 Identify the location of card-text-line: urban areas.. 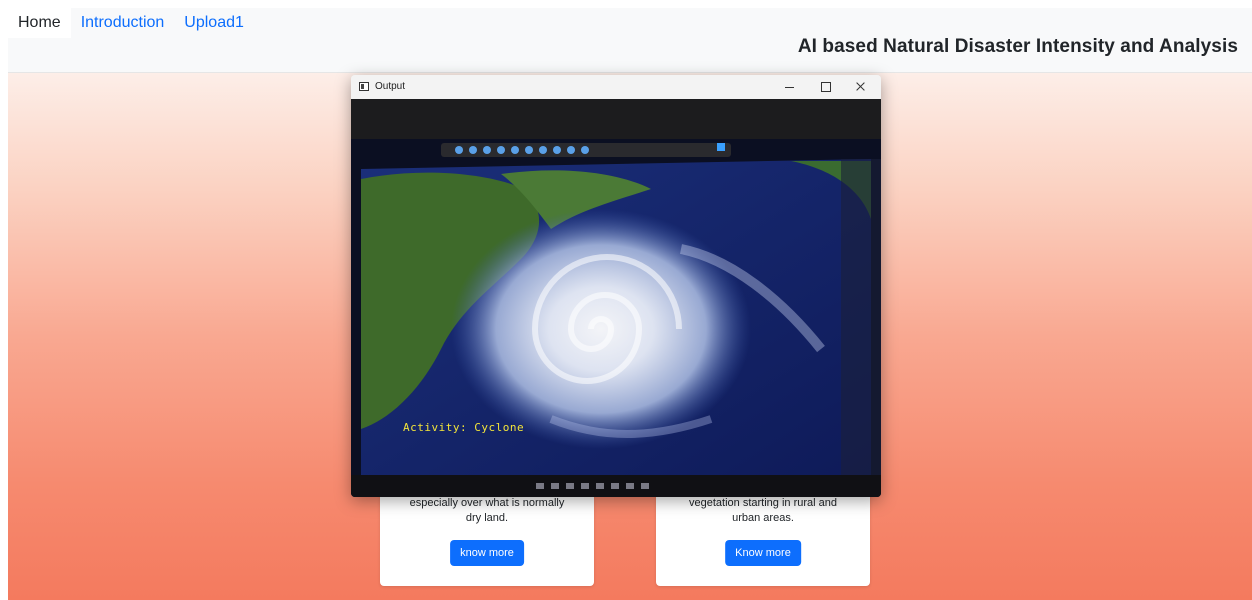
(763, 518).